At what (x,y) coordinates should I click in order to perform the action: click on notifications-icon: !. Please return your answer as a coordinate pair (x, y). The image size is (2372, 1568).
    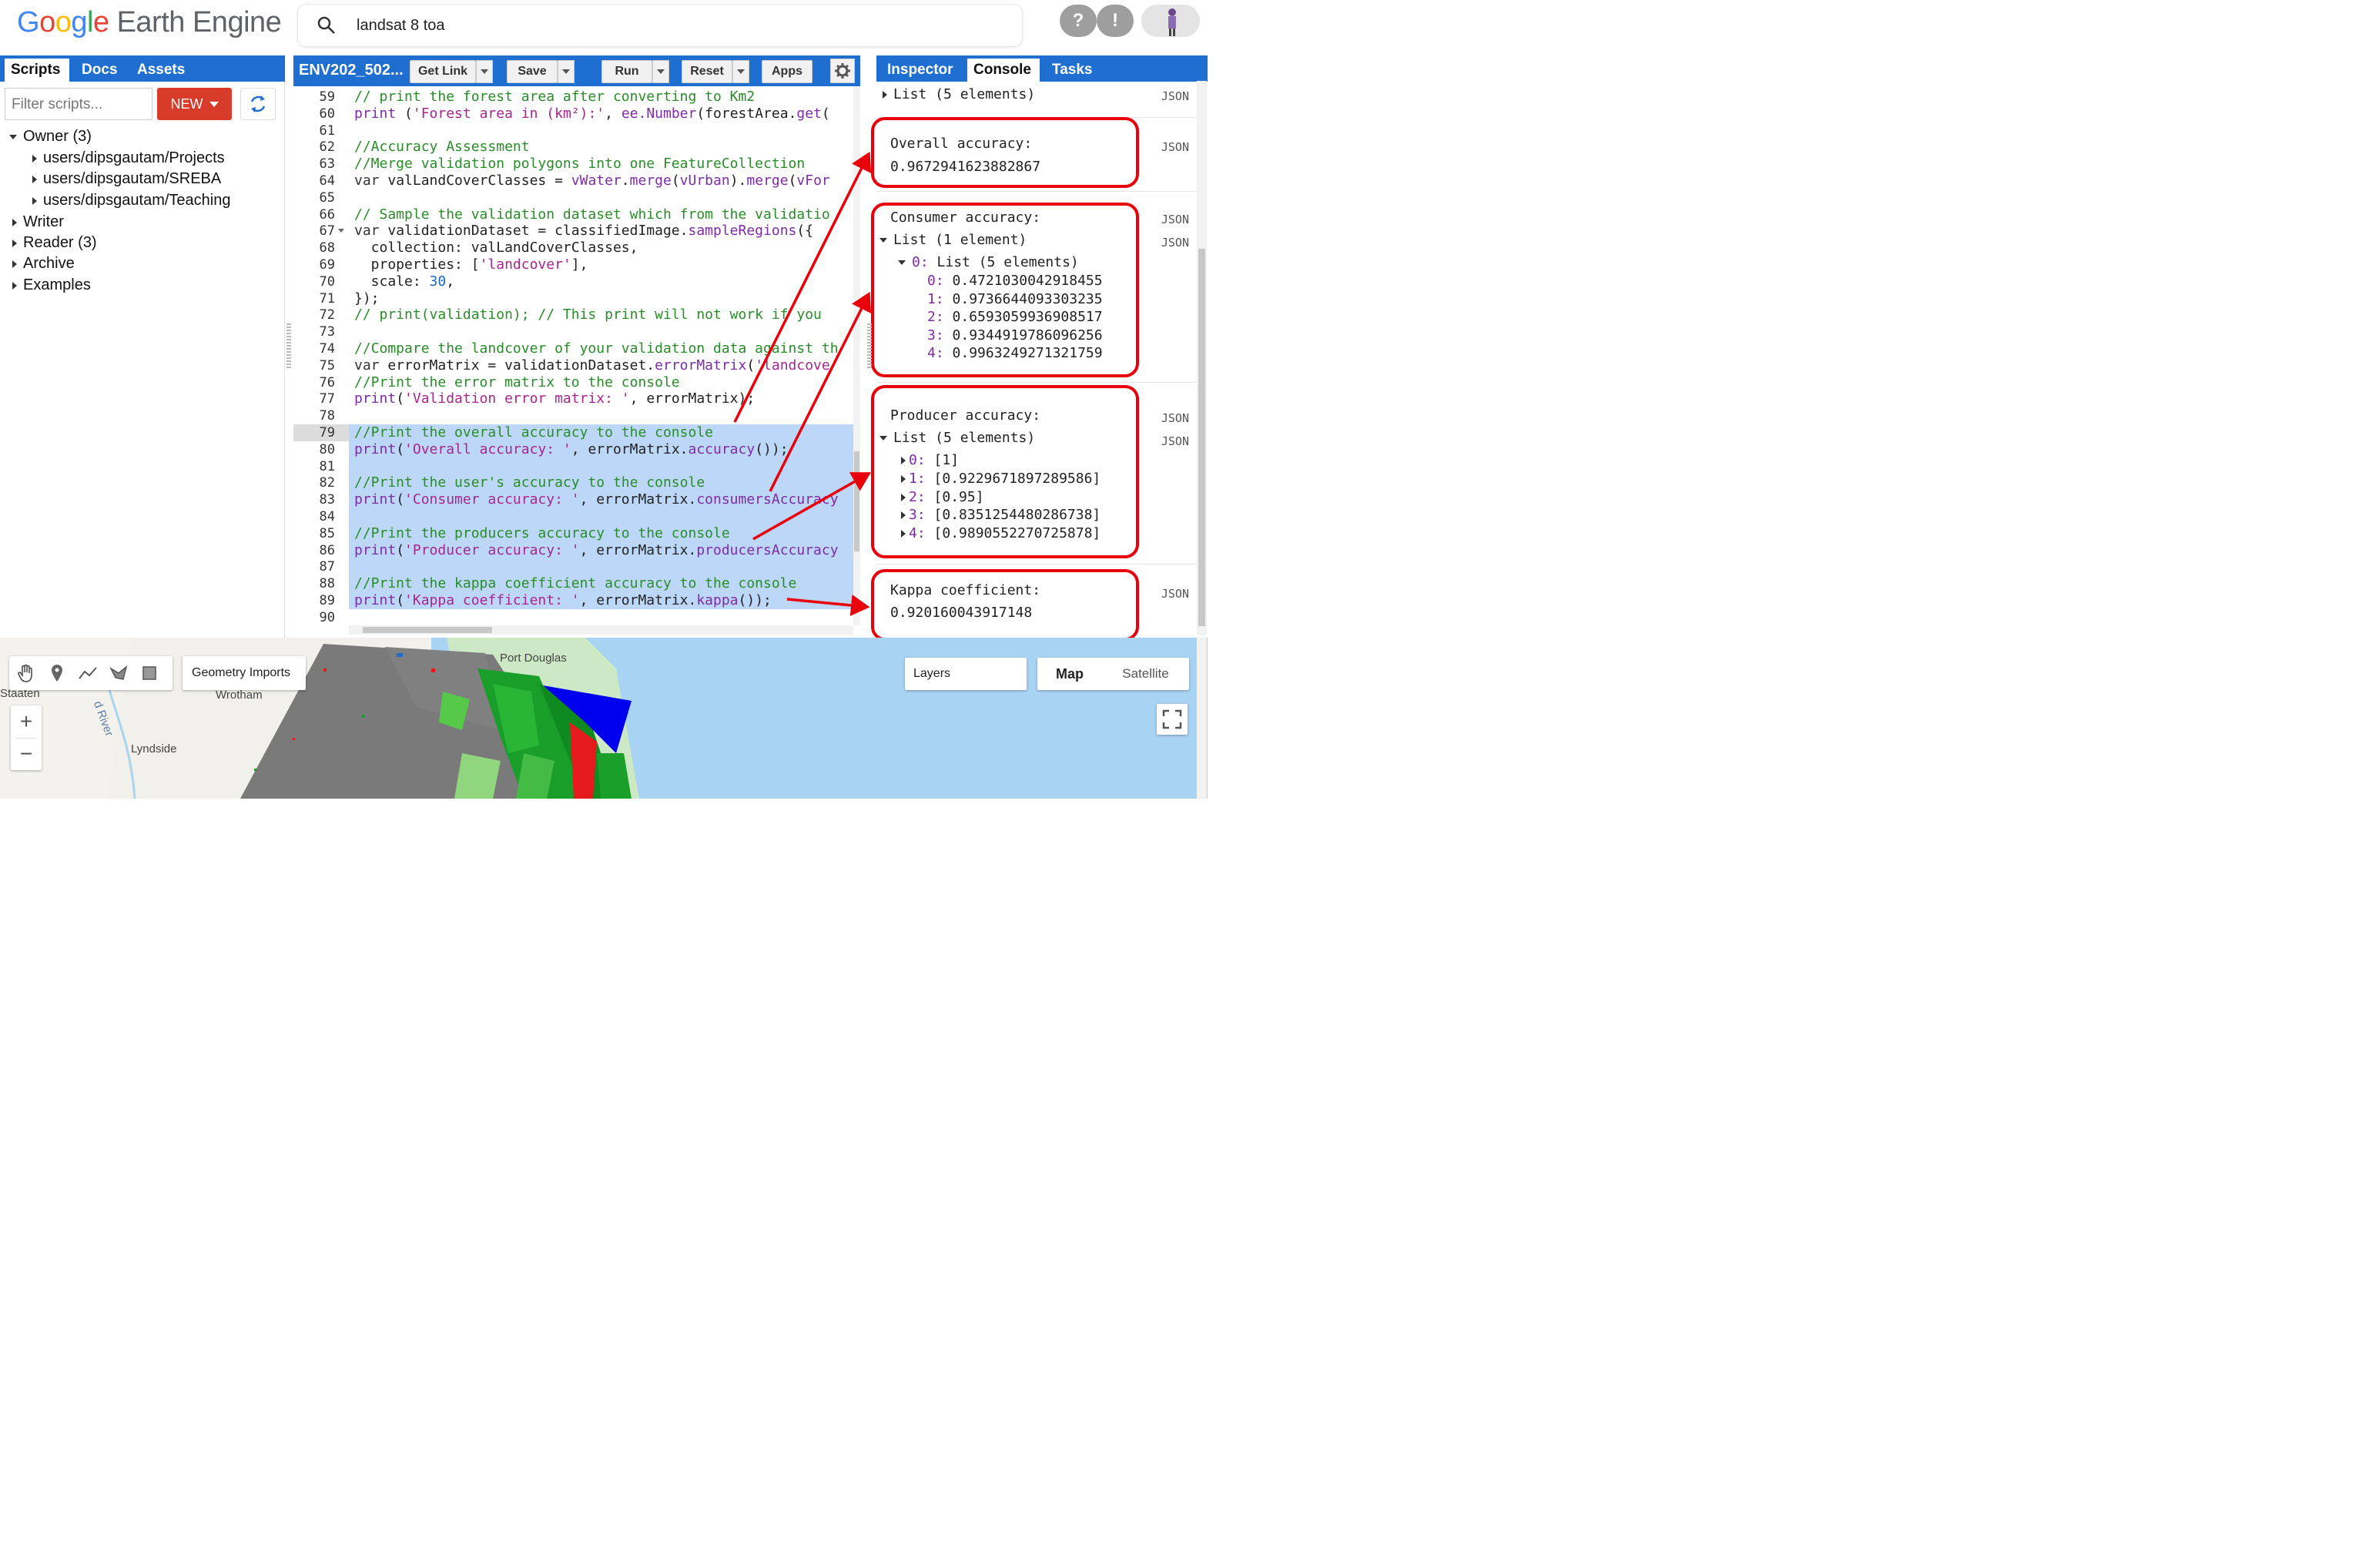
    Looking at the image, I should click on (1115, 21).